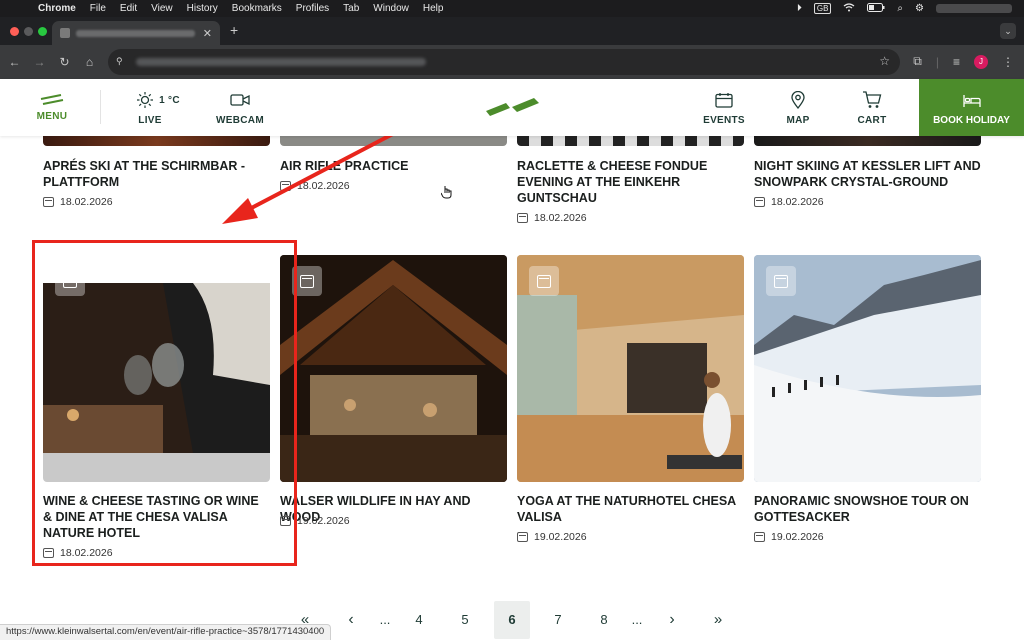 The height and width of the screenshot is (640, 1024). I want to click on bookmark-star-icon: ☆, so click(884, 61).